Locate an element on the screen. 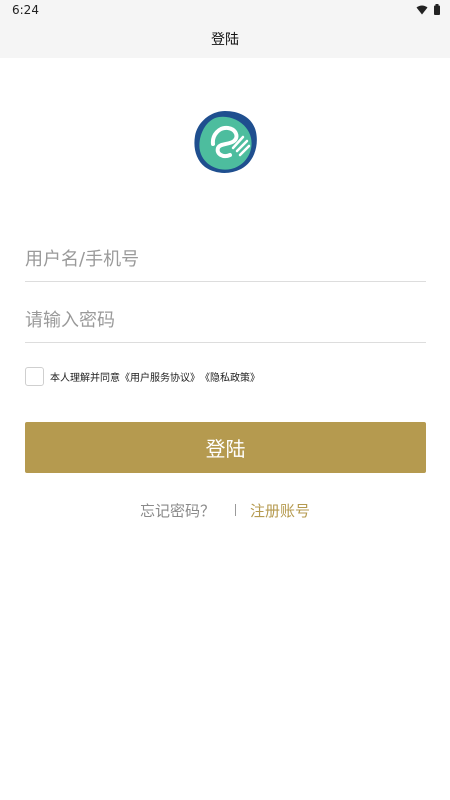 The image size is (450, 800). password-field is located at coordinates (225, 321).